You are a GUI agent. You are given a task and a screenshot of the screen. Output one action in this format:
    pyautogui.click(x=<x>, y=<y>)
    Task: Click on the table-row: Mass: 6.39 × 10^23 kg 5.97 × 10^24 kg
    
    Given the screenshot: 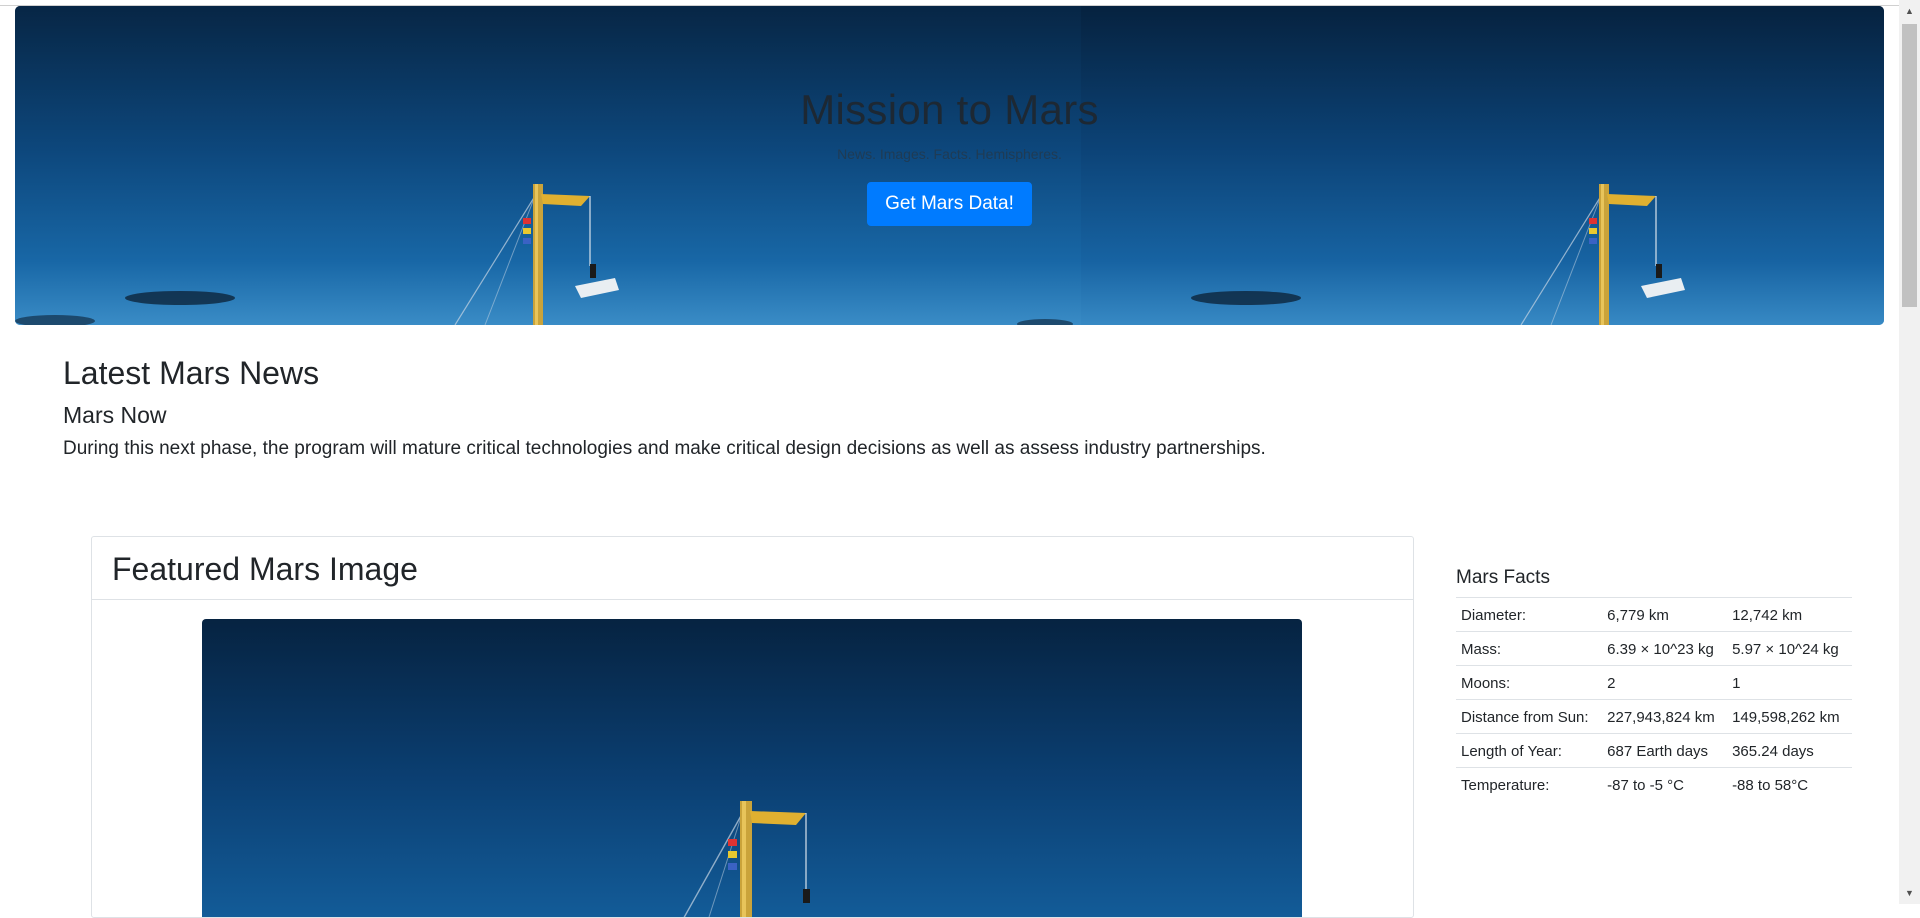 What is the action you would take?
    pyautogui.click(x=1654, y=648)
    